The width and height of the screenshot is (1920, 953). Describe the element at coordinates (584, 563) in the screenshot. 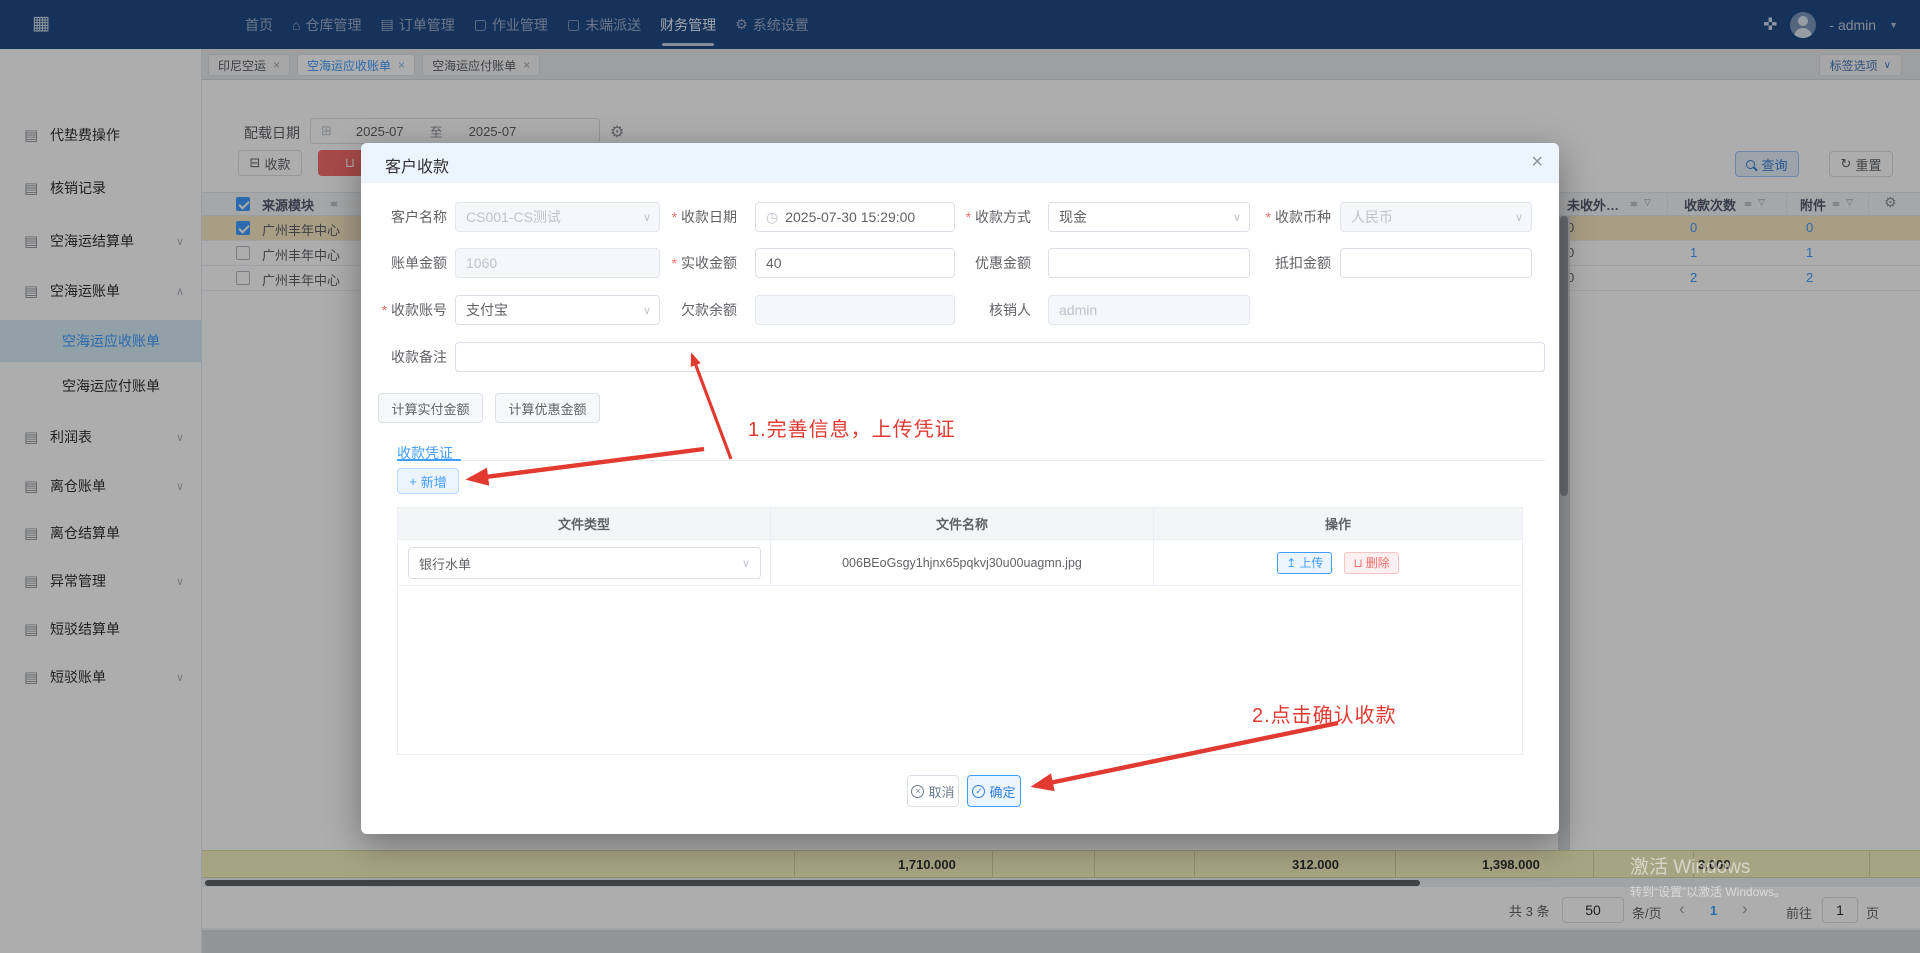

I see `file-type-select: 银行水单 ∨` at that location.